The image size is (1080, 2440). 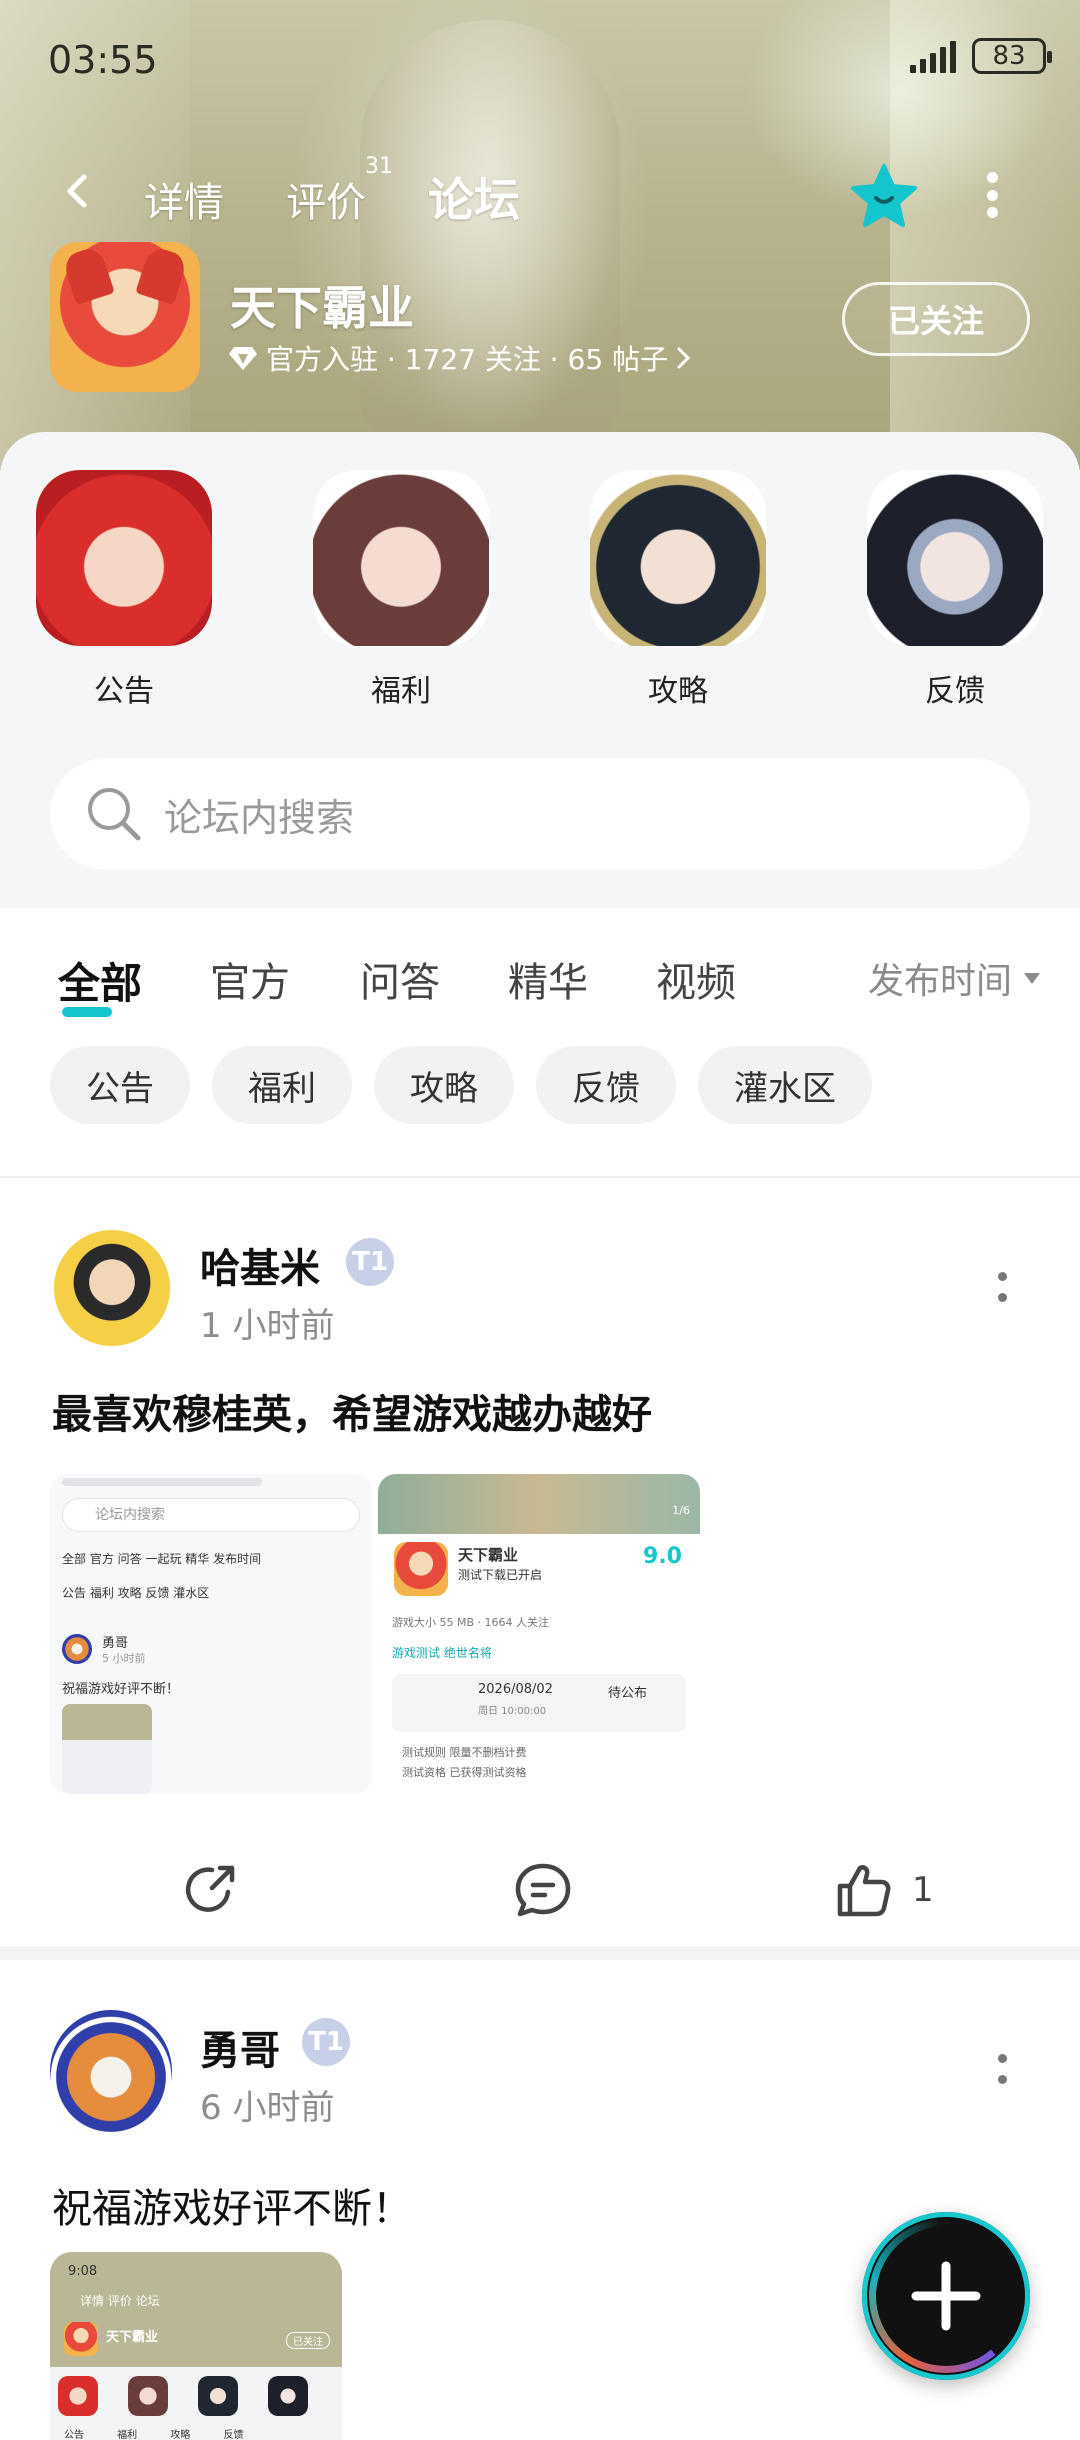 I want to click on image-text: 周日 10:00:00, so click(x=512, y=1711).